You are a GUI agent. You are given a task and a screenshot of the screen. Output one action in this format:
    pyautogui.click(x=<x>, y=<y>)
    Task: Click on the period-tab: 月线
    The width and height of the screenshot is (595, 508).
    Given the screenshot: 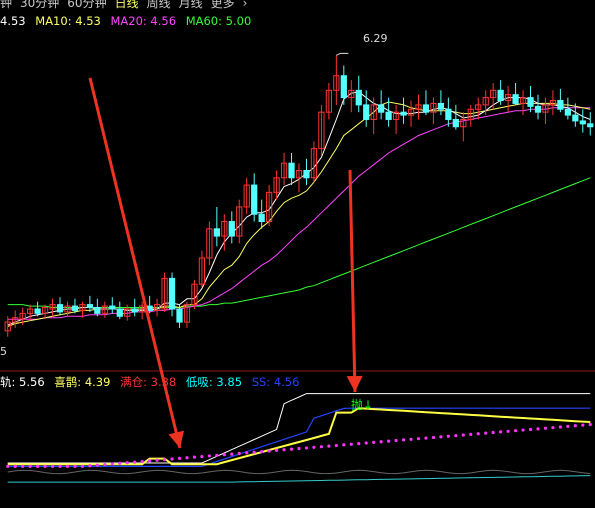 What is the action you would take?
    pyautogui.click(x=191, y=5)
    